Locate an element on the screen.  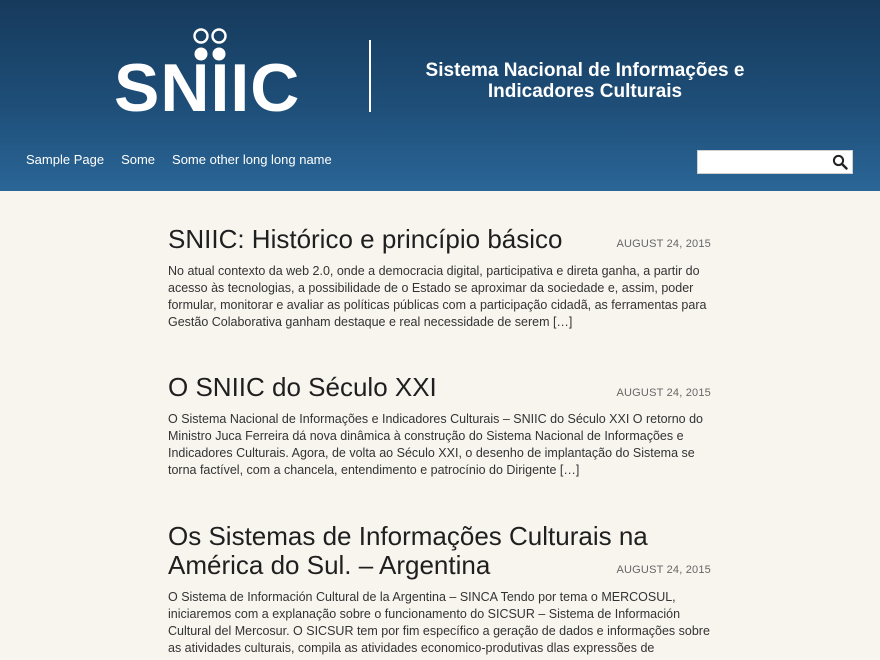
site-logo: SNIIC is located at coordinates (206, 75).